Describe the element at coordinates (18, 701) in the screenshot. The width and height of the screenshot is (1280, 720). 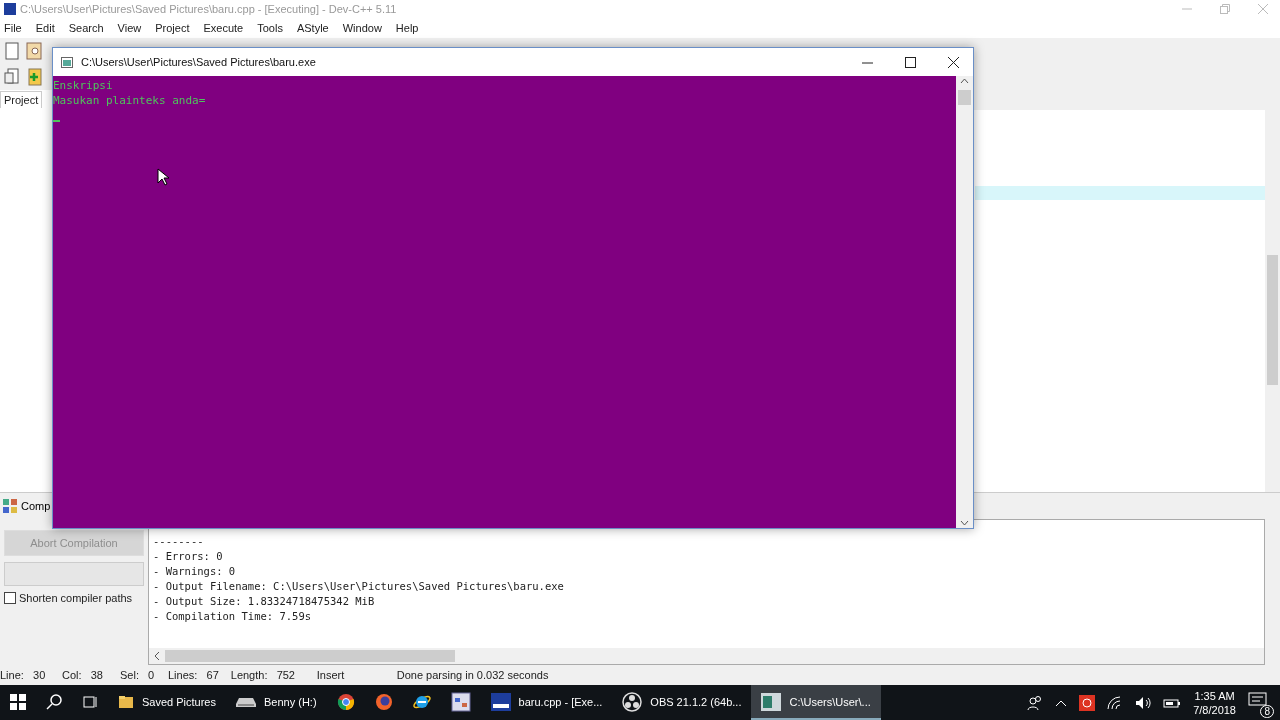
I see `windows-start-icon` at that location.